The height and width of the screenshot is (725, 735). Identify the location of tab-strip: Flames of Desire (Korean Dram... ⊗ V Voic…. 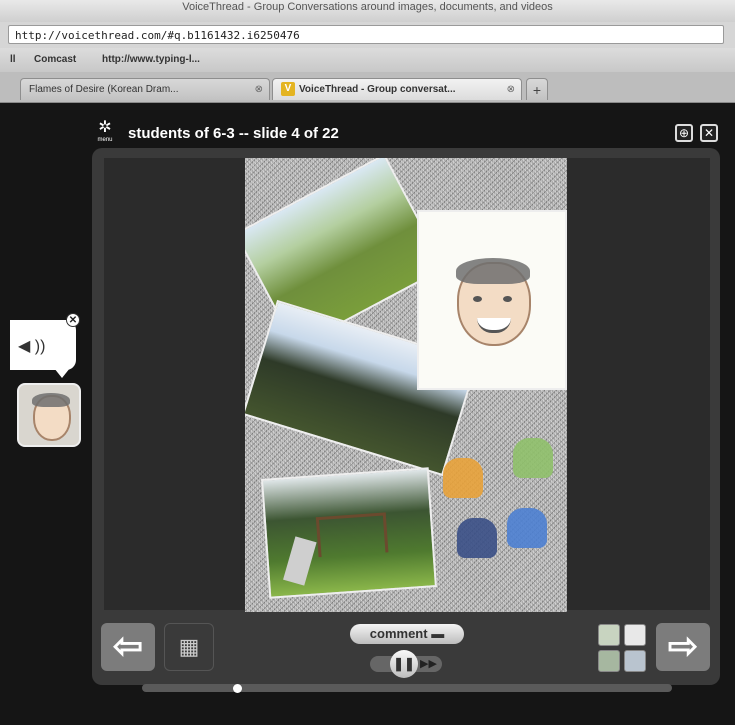
(367, 87).